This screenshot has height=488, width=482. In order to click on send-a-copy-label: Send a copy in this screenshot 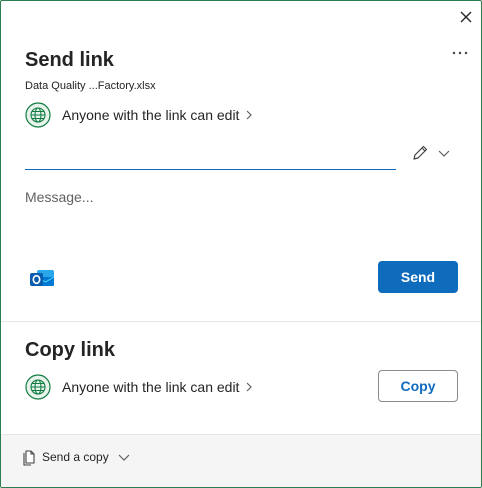, I will do `click(75, 457)`.